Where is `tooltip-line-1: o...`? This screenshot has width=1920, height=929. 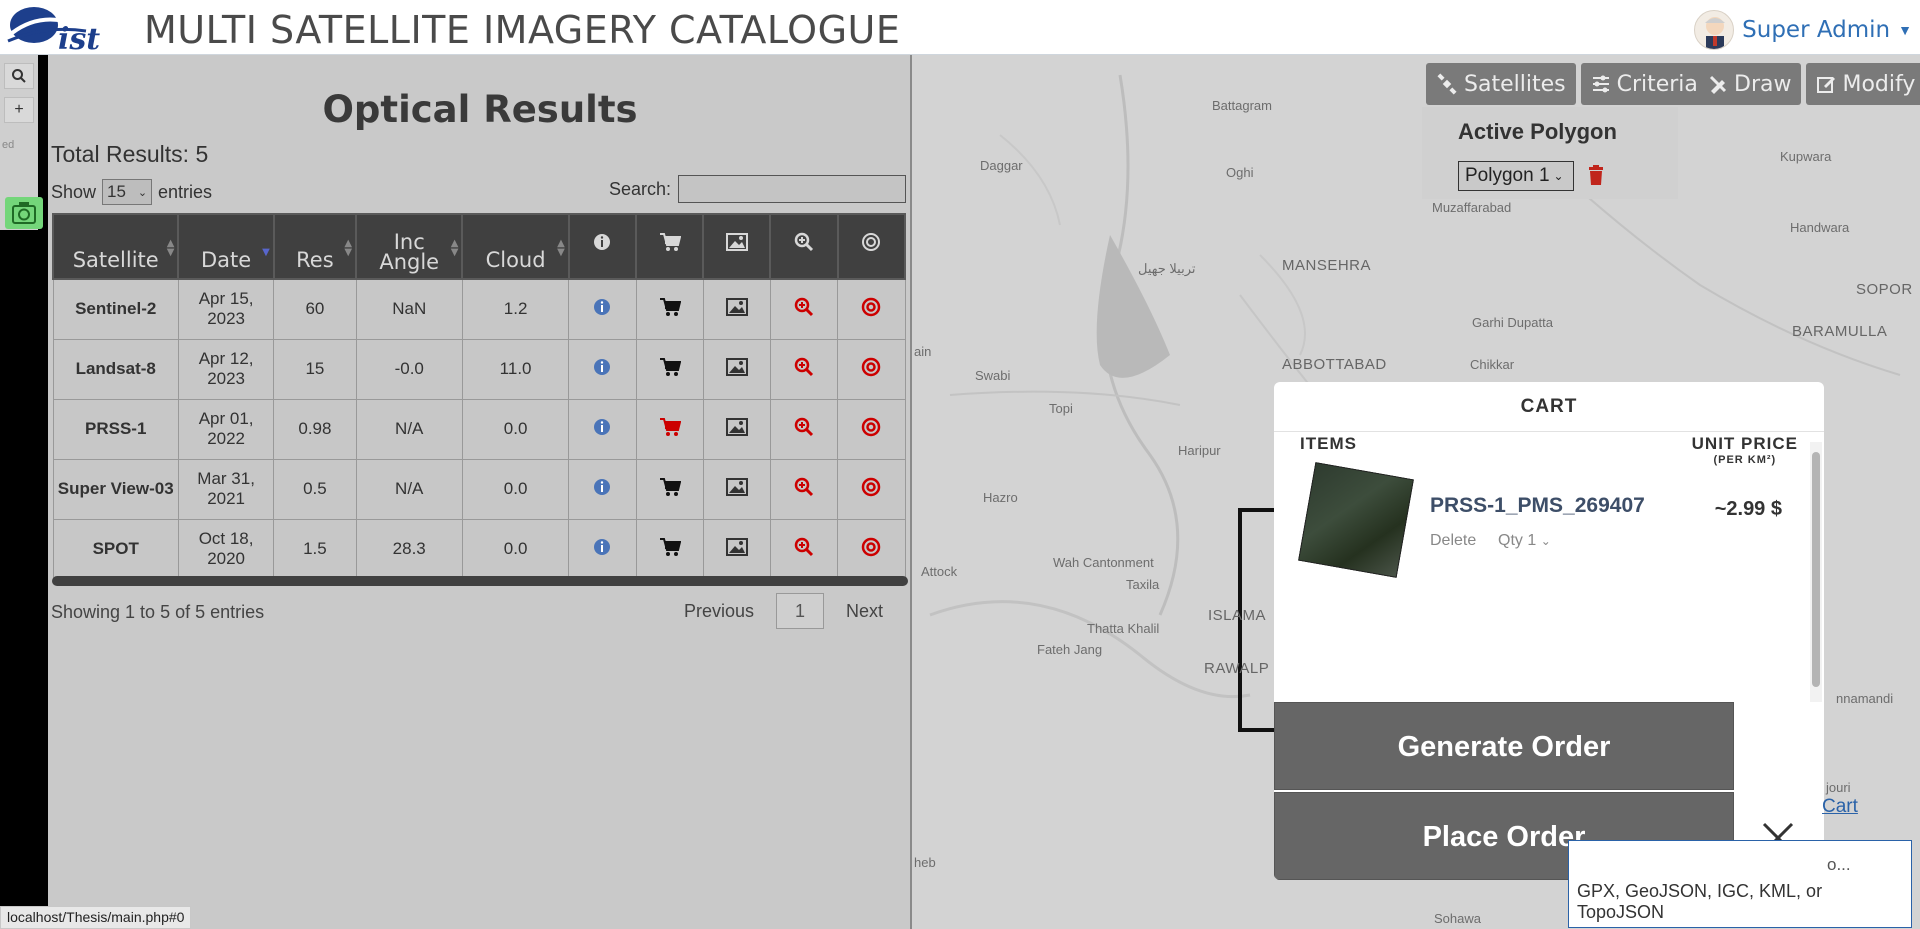
tooltip-line-1: o... is located at coordinates (1839, 864).